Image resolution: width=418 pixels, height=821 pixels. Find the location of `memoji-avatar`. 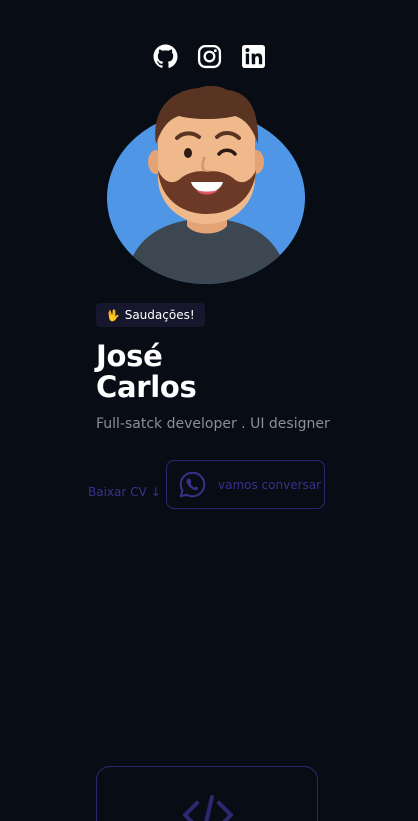

memoji-avatar is located at coordinates (206, 184).